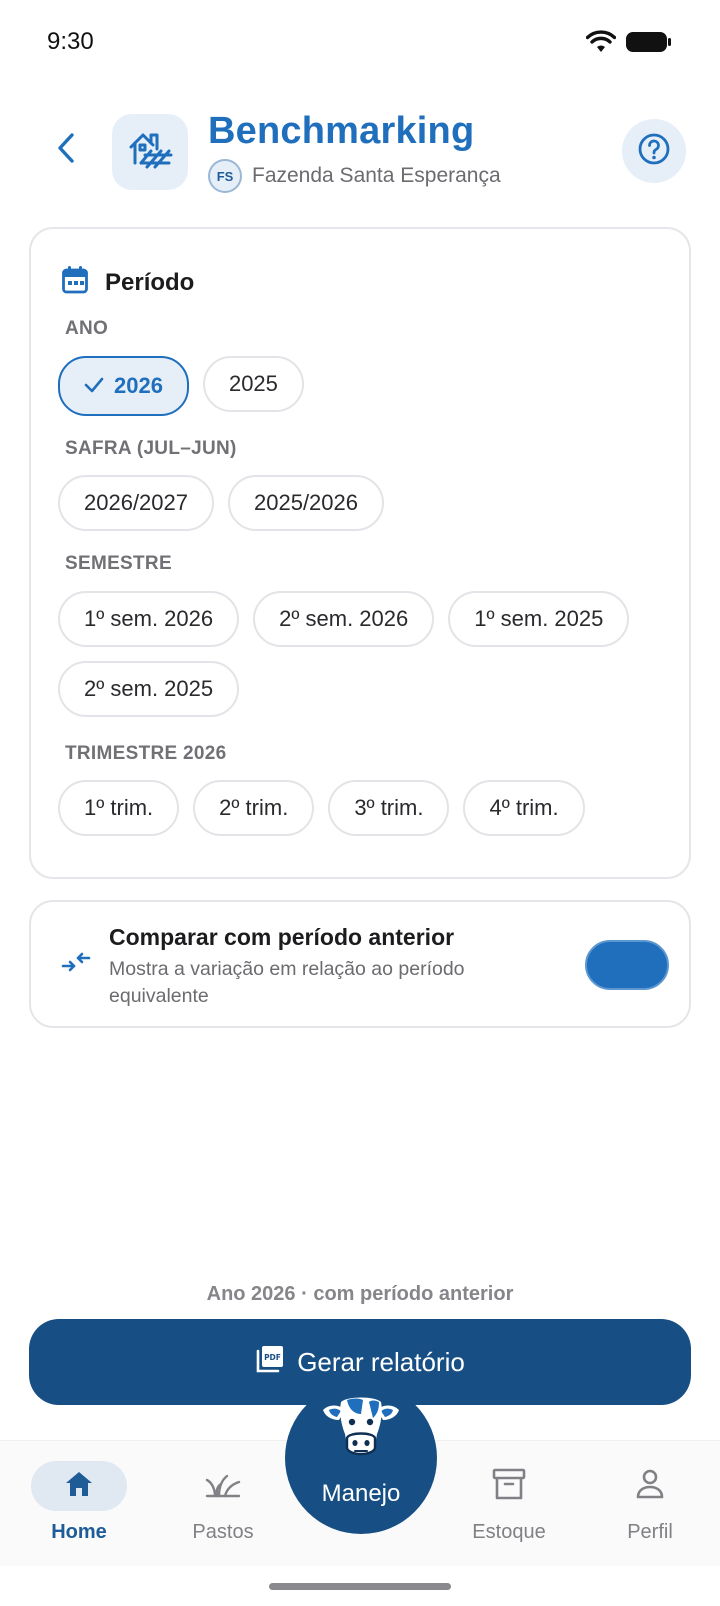 The width and height of the screenshot is (720, 1606). I want to click on status-icons, so click(628, 44).